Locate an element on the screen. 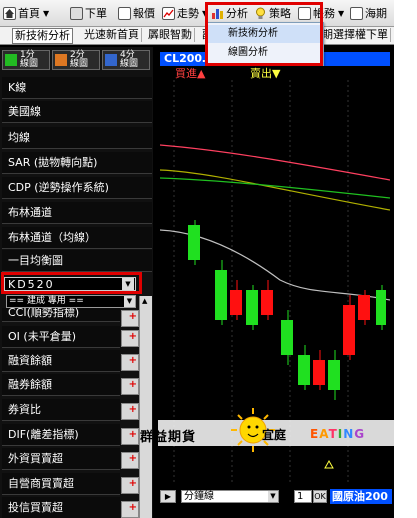  selected-indicator-field: KD520 is located at coordinates (70, 284).